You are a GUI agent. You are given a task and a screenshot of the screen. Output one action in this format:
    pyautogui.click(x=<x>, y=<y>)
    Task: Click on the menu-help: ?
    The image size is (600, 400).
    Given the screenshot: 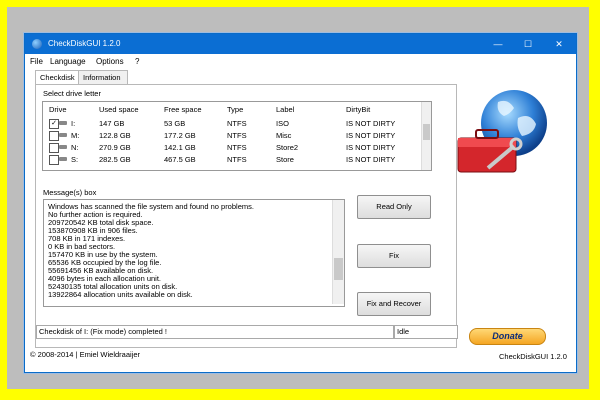 What is the action you would take?
    pyautogui.click(x=137, y=61)
    